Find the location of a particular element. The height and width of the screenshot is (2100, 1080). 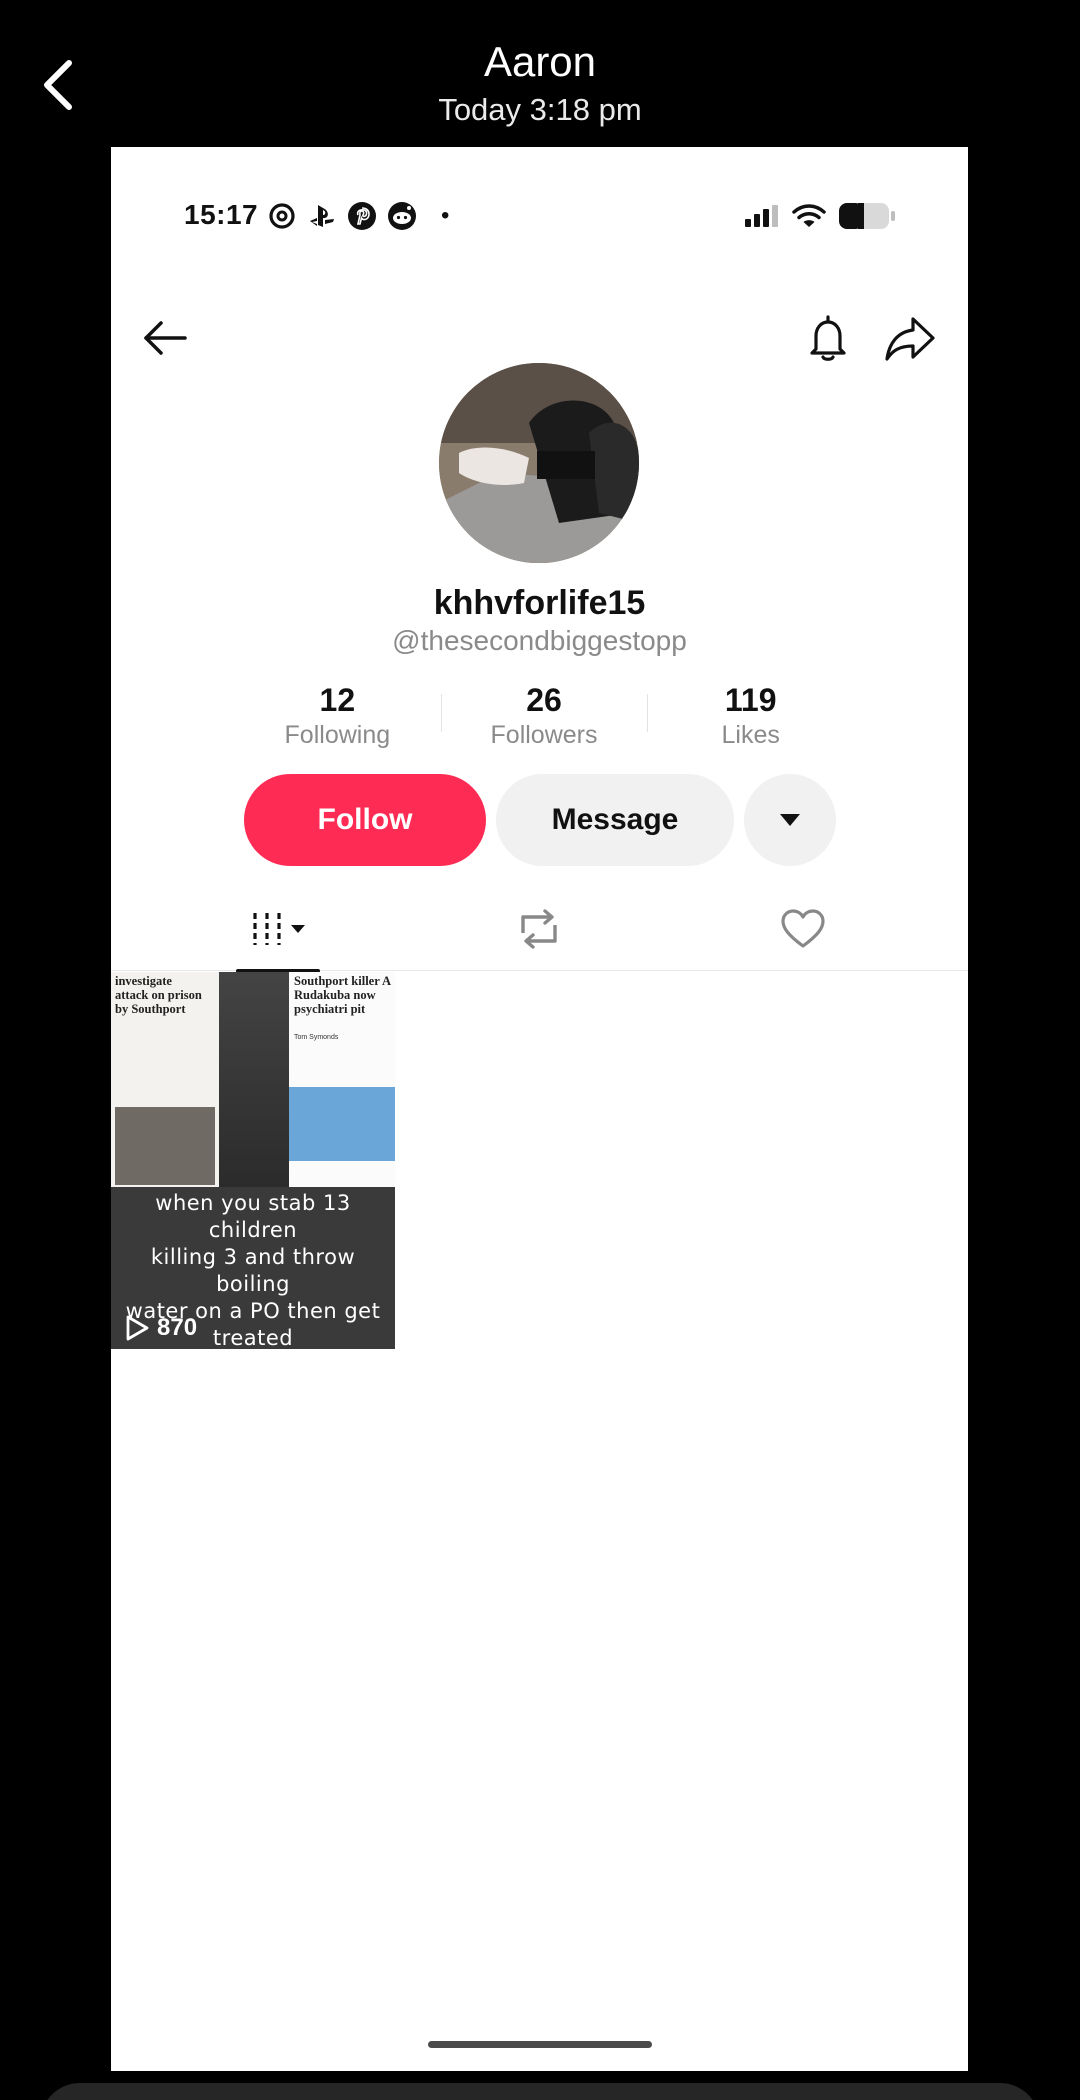

play-icon is located at coordinates (137, 1328).